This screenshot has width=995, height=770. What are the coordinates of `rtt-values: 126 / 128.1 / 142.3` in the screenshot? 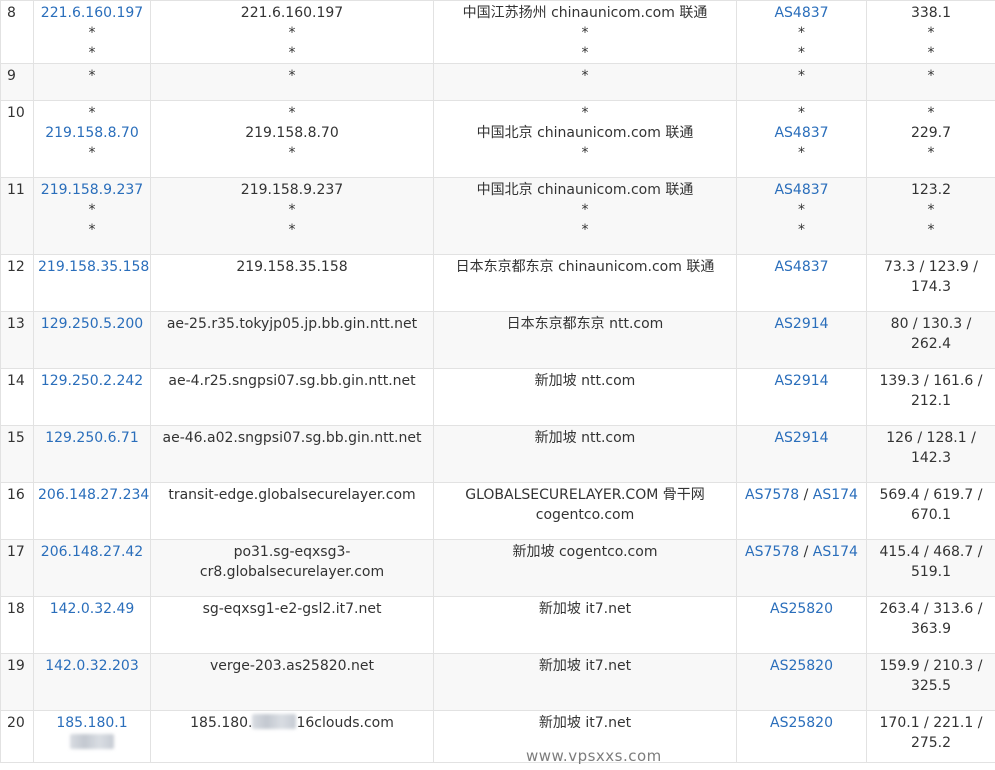 It's located at (931, 448).